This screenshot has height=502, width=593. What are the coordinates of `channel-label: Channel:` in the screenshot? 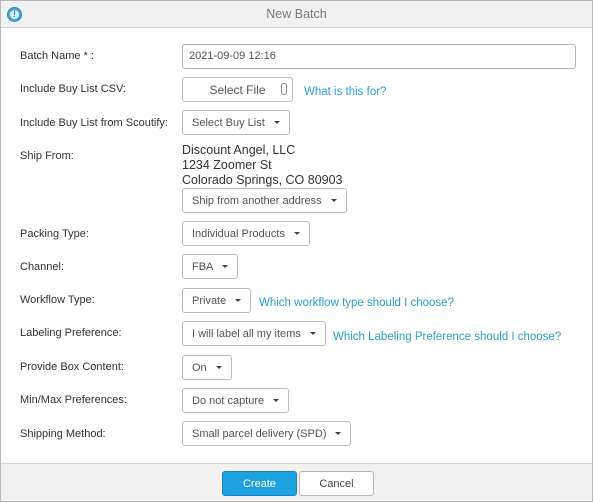 It's located at (42, 267).